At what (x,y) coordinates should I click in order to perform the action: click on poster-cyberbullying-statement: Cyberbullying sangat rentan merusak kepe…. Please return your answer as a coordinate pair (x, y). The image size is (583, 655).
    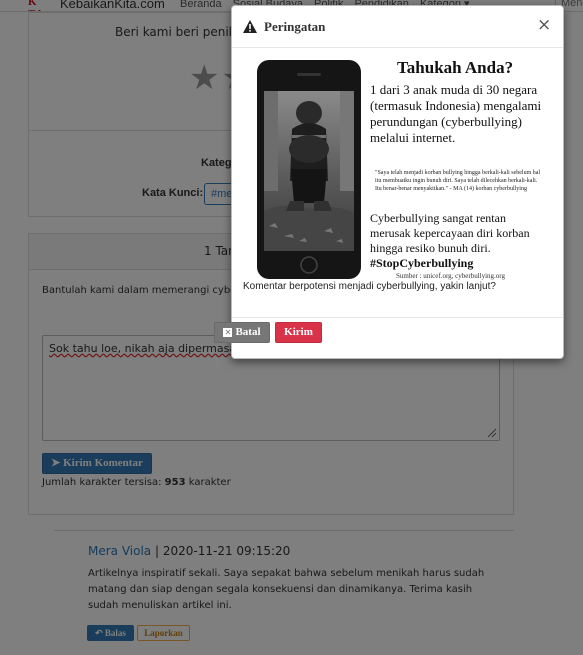
    Looking at the image, I should click on (450, 233).